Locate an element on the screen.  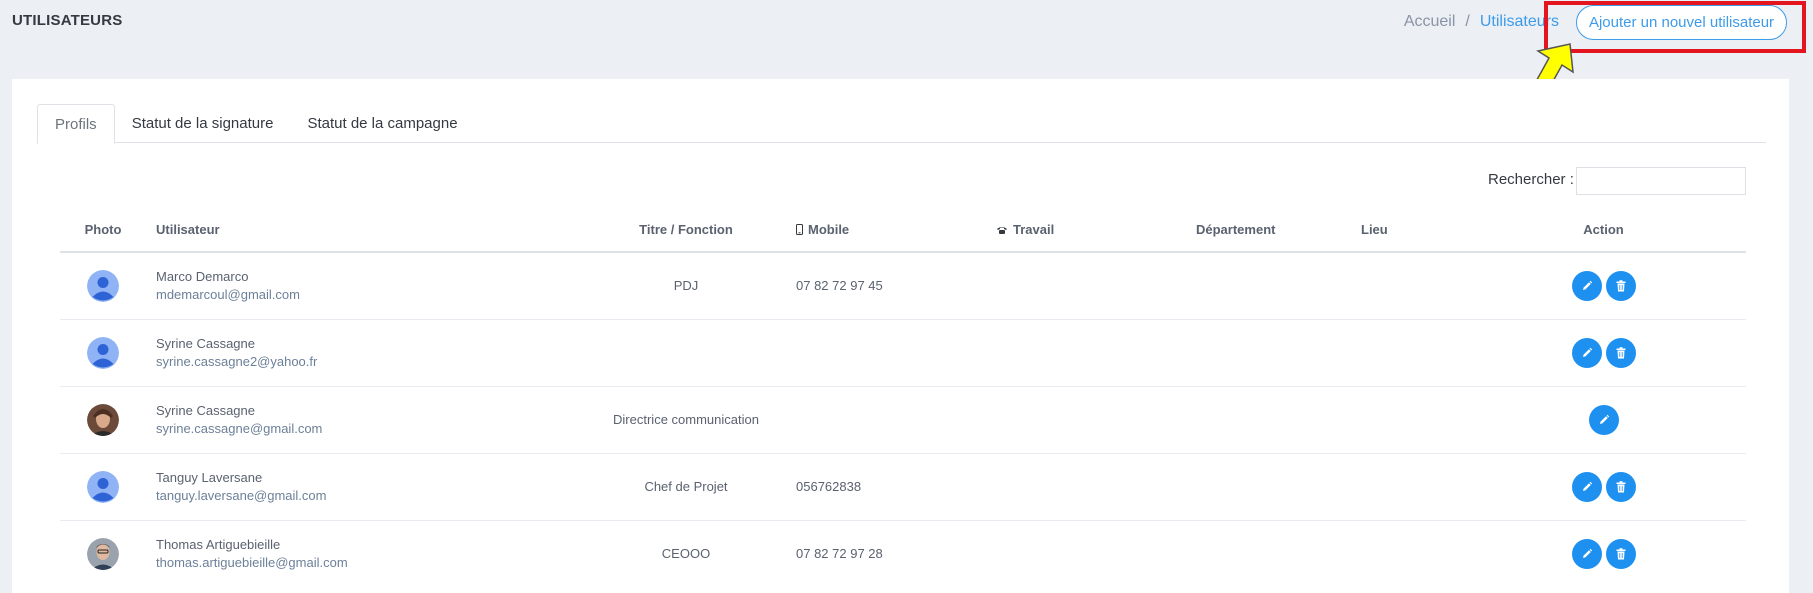
tab-signature-status: Statut de la signature is located at coordinates (203, 123).